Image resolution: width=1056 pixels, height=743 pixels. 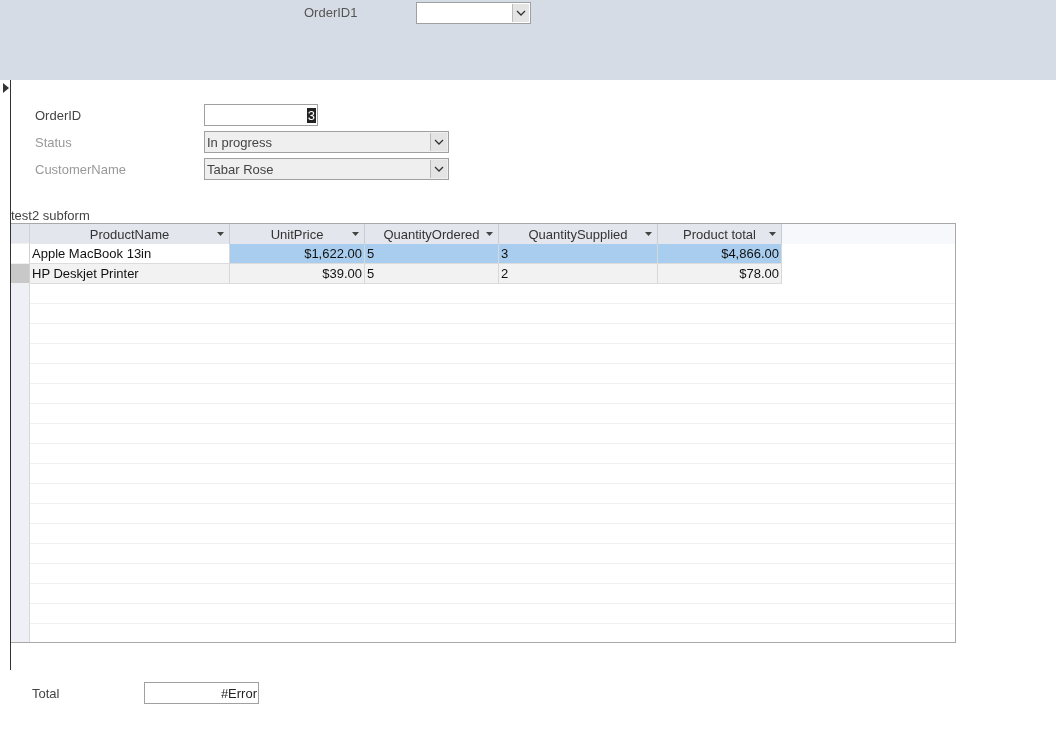 I want to click on field-label: OrderID, so click(x=59, y=115).